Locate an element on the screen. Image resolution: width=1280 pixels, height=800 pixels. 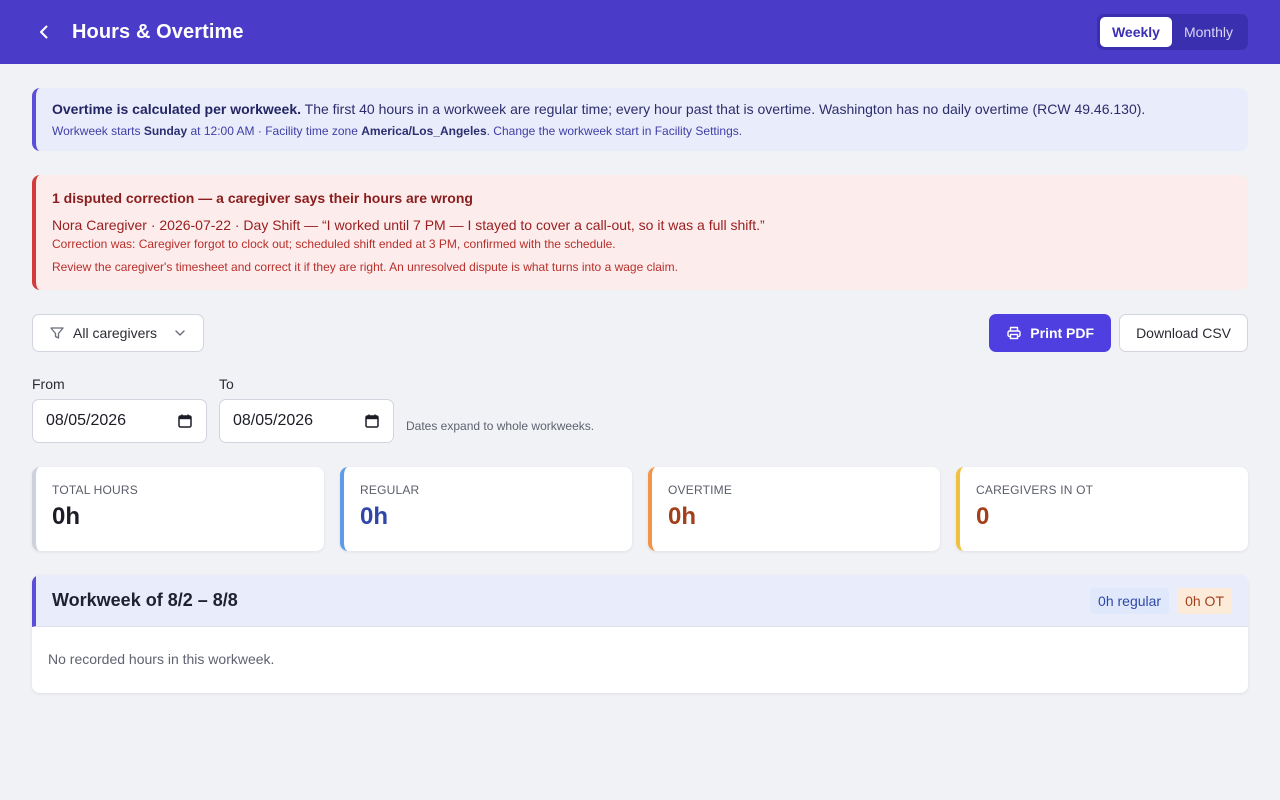
stat-label: TOTAL HOURS is located at coordinates (95, 490).